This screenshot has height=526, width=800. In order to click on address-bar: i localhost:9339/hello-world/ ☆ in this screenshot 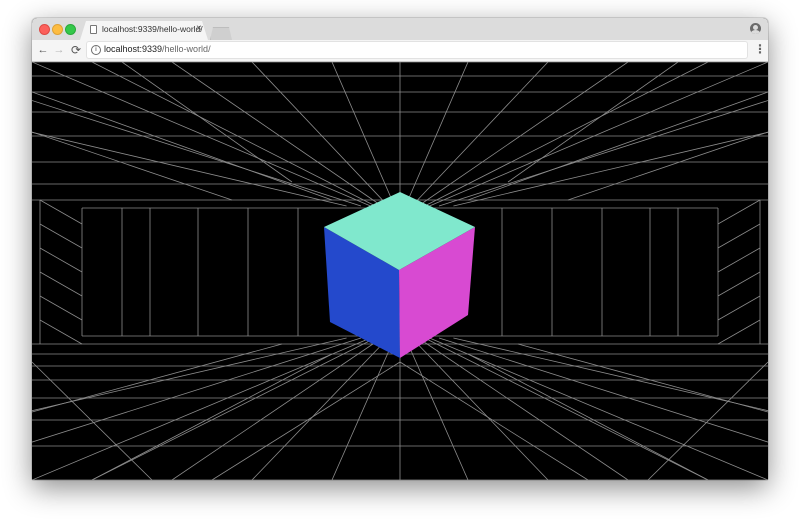, I will do `click(417, 50)`.